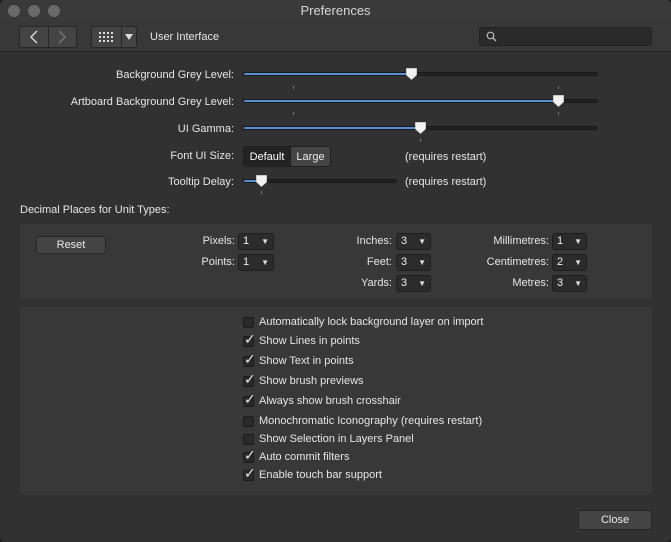 Image resolution: width=671 pixels, height=542 pixels. What do you see at coordinates (14, 11) in the screenshot?
I see `close-window-button` at bounding box center [14, 11].